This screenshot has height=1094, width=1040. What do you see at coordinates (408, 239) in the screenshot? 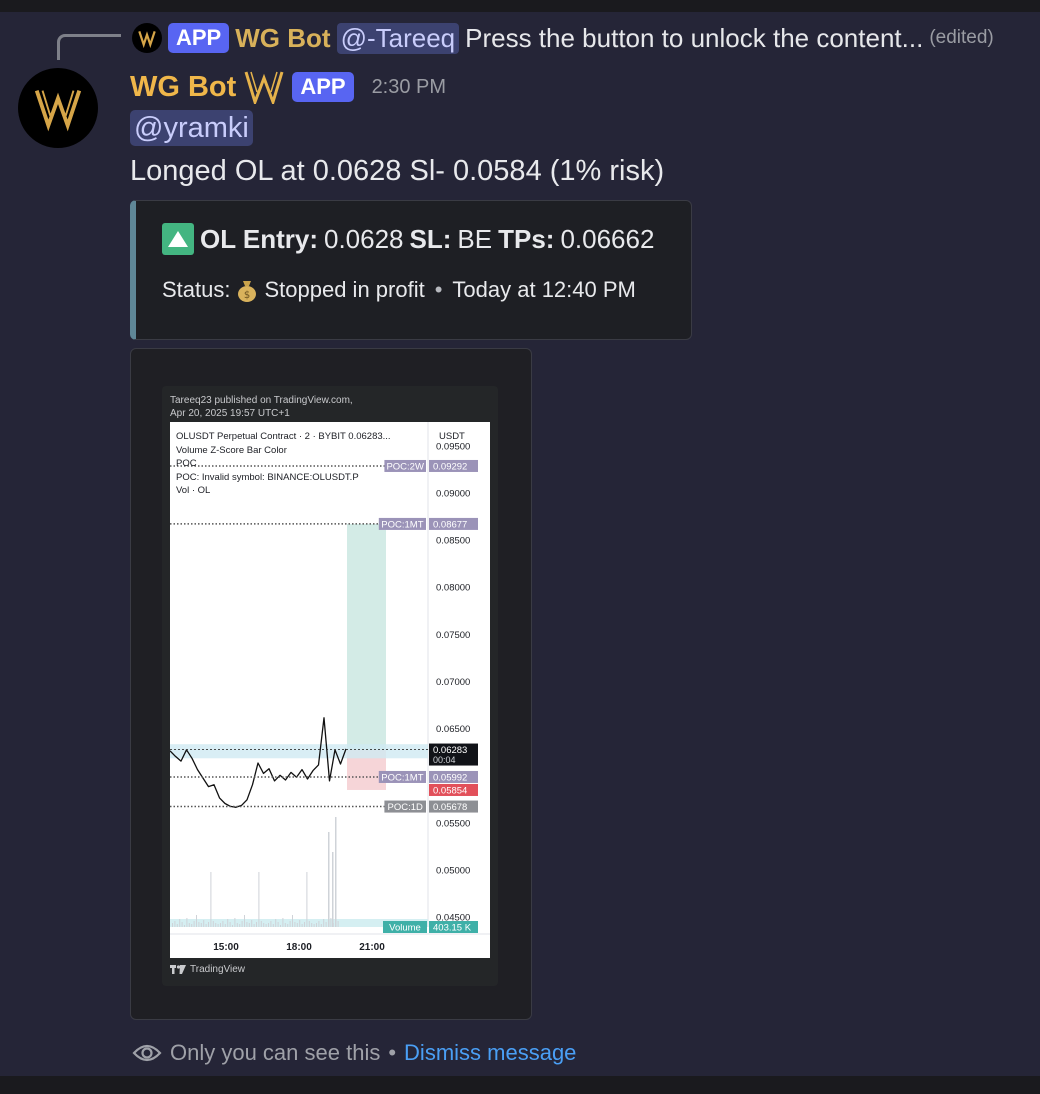
I see `trade-summary: OL Entry: 0.0628 SL: BE TPs: 0.06662` at bounding box center [408, 239].